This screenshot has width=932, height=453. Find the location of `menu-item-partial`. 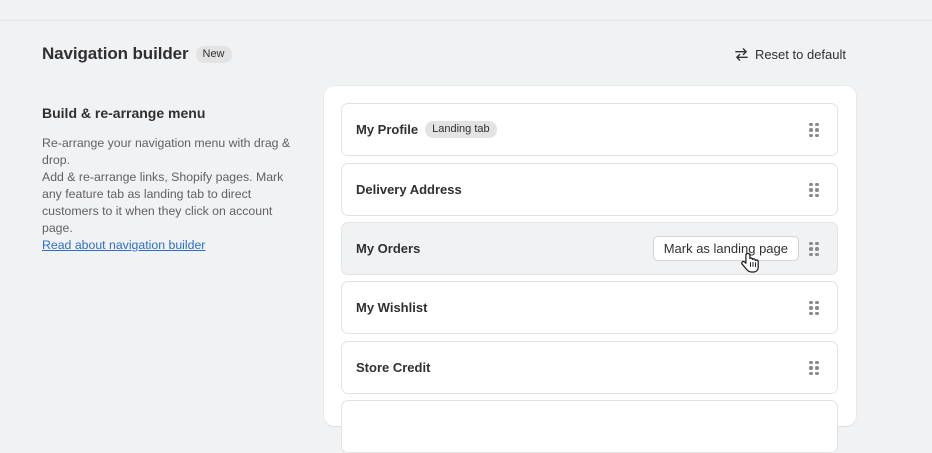

menu-item-partial is located at coordinates (589, 426).